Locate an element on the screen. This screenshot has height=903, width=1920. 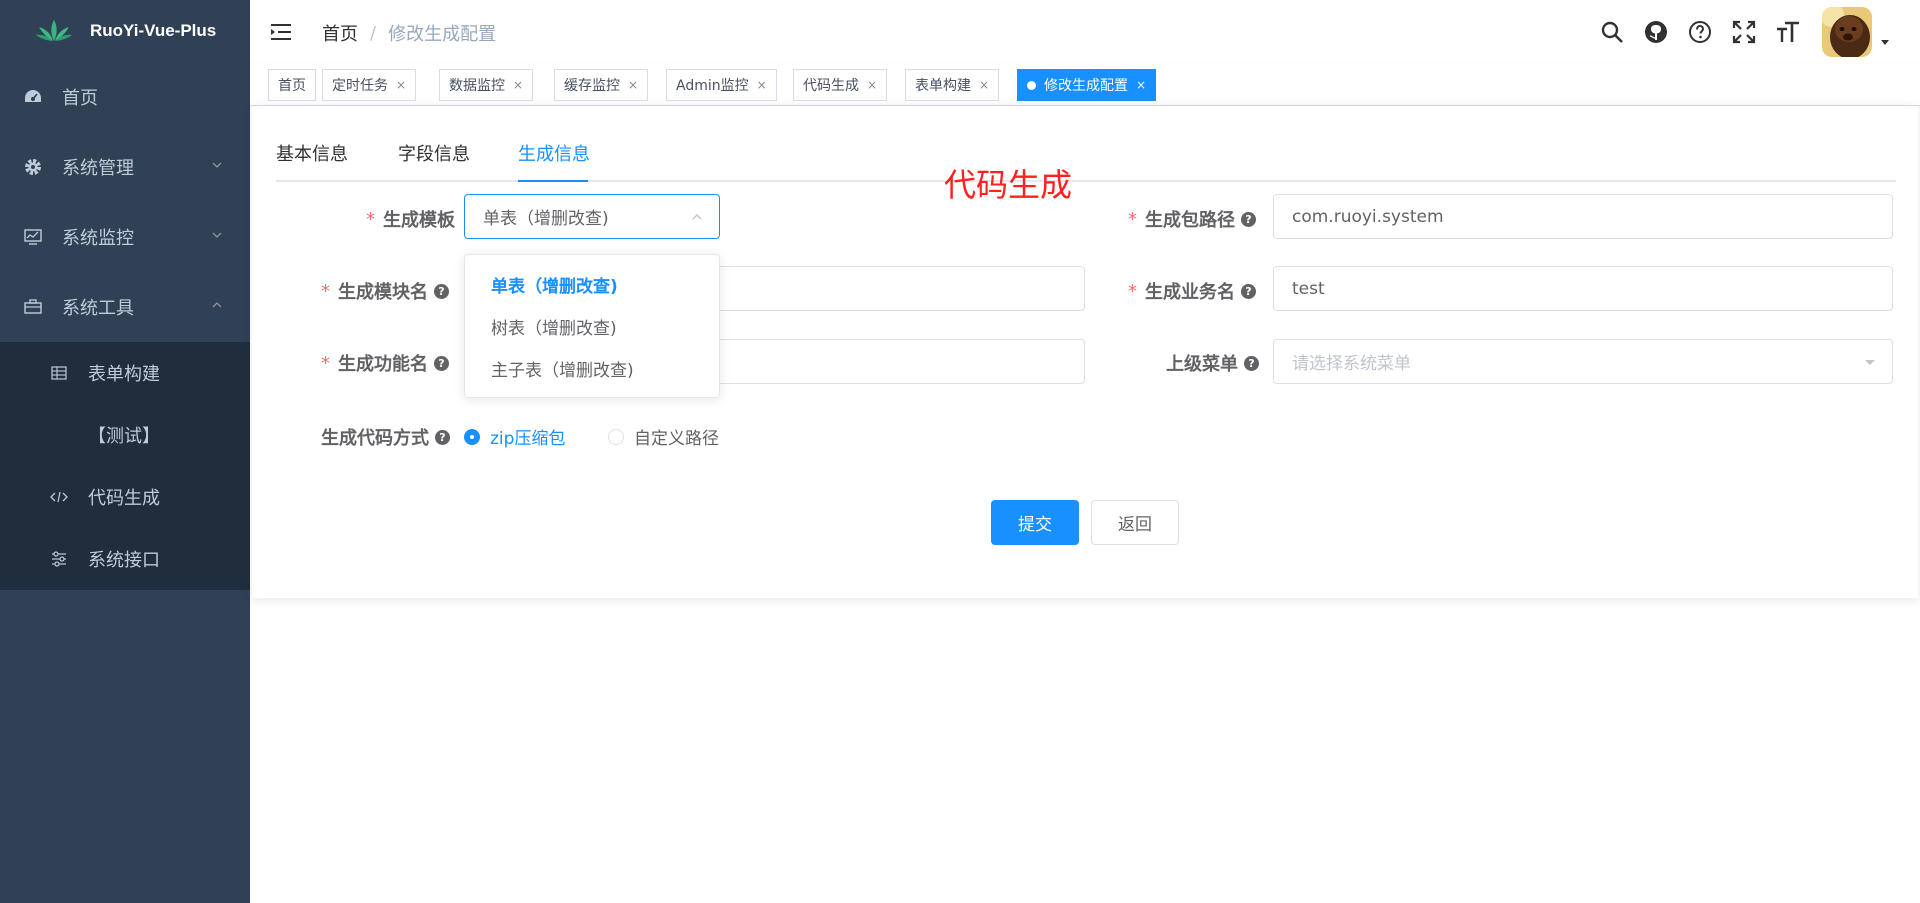
label-template: * 生成模板 is located at coordinates (410, 219).